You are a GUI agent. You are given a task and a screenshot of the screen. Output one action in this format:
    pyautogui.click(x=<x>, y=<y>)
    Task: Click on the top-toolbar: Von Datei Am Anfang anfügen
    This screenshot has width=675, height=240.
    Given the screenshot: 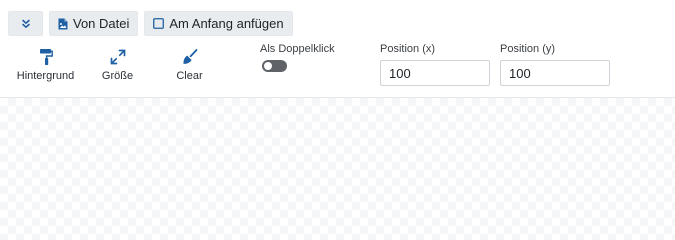 What is the action you would take?
    pyautogui.click(x=150, y=23)
    